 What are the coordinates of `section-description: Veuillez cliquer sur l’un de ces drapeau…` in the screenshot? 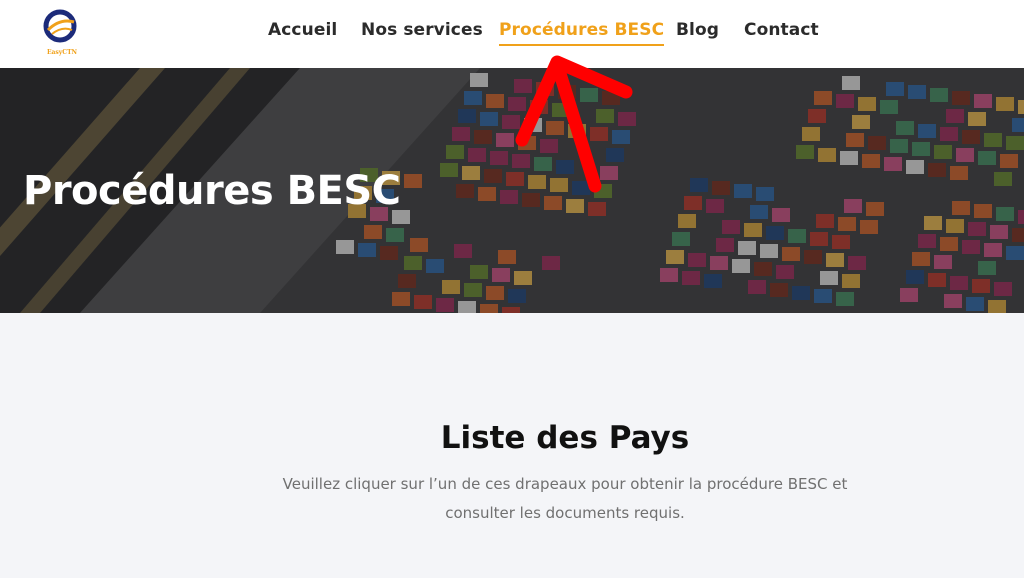 It's located at (565, 498).